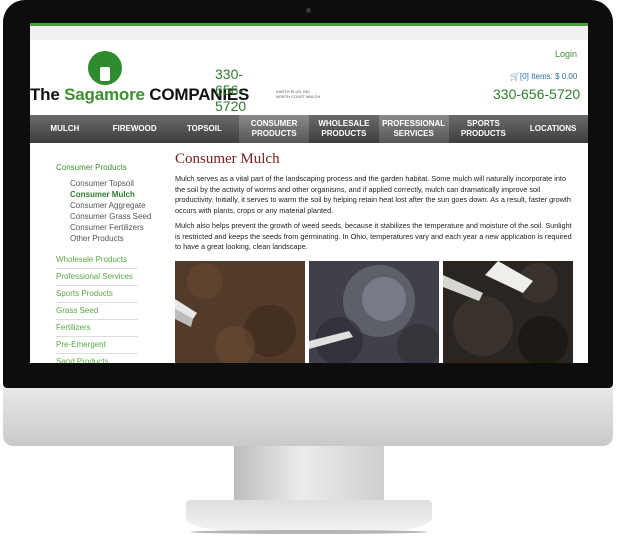  Describe the element at coordinates (111, 205) in the screenshot. I see `sidebar-subitem: Consumer Aggregate` at that location.